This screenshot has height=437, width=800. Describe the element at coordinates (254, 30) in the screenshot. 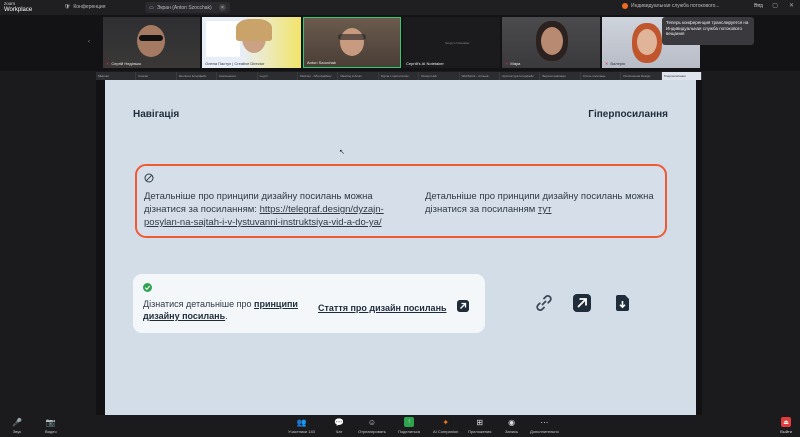

I see `hair-shape` at that location.